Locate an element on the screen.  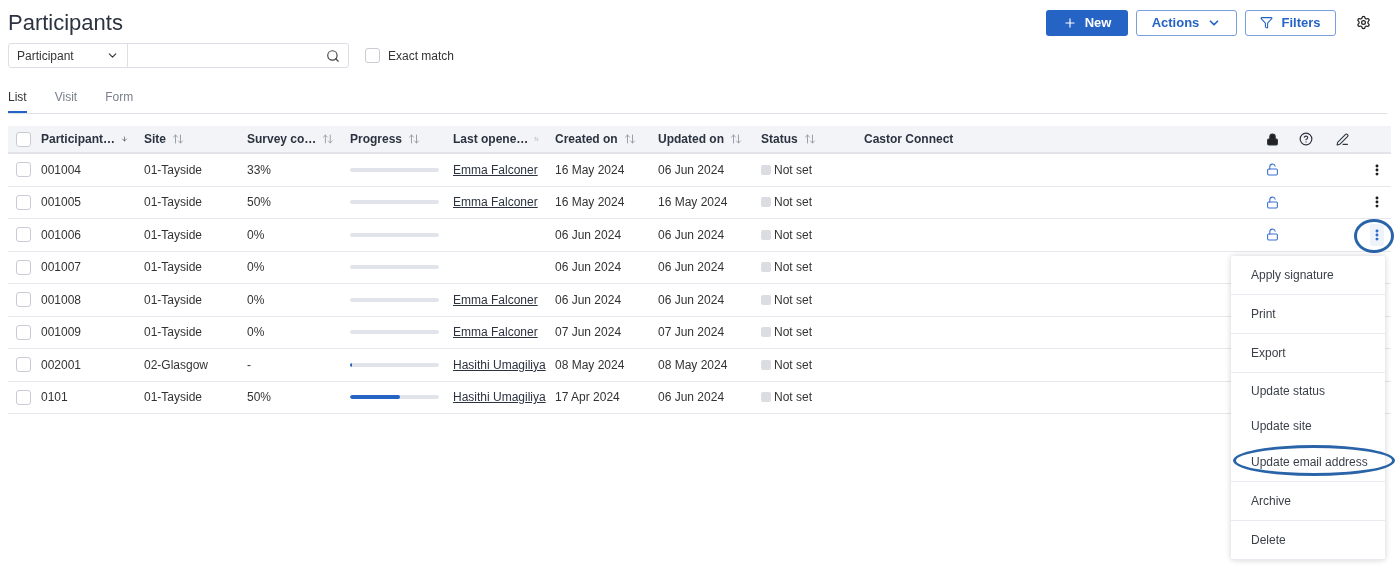
table-cell-text: 02-Glasgow is located at coordinates (177, 365).